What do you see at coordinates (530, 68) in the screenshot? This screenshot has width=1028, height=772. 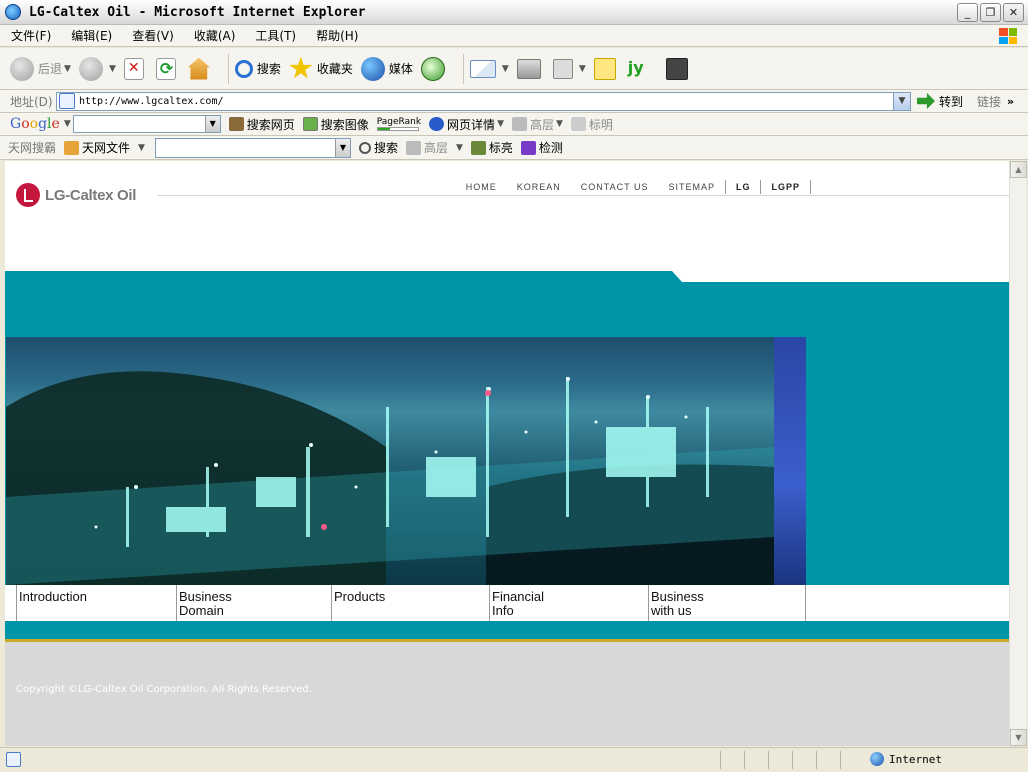 I see `print-button` at bounding box center [530, 68].